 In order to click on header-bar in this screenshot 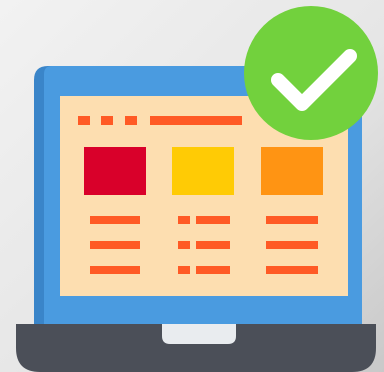, I will do `click(196, 120)`.